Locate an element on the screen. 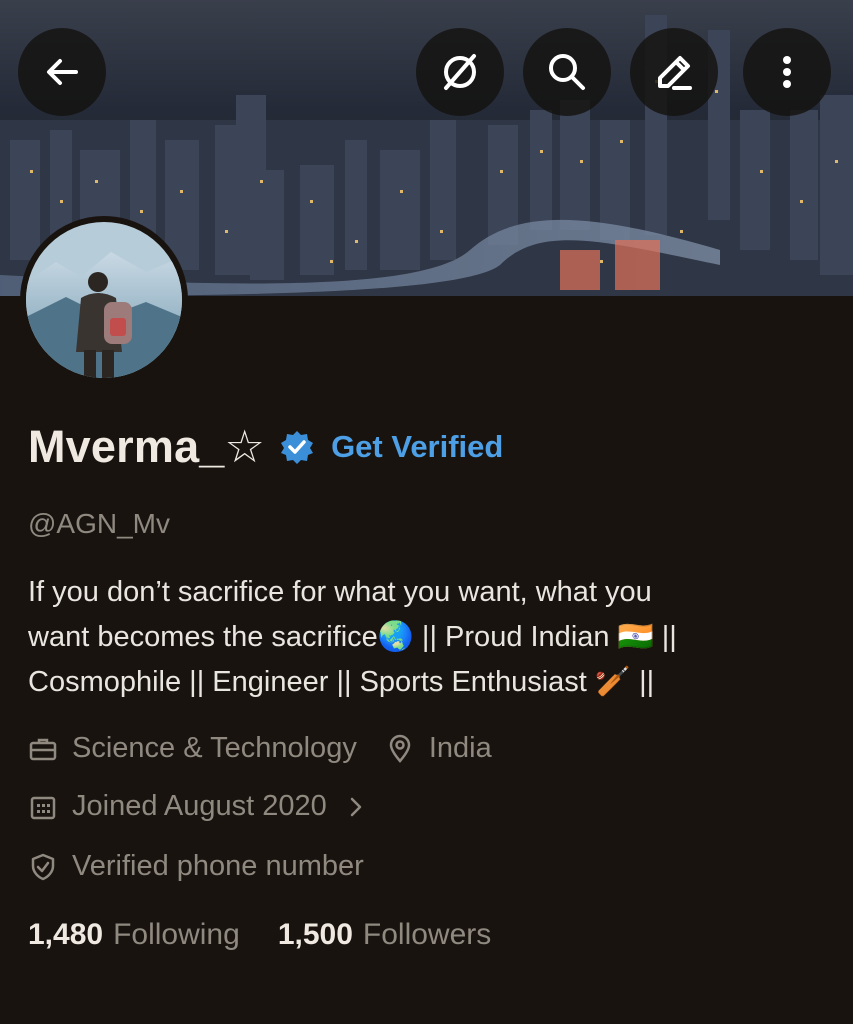  shield-check-icon is located at coordinates (43, 866).